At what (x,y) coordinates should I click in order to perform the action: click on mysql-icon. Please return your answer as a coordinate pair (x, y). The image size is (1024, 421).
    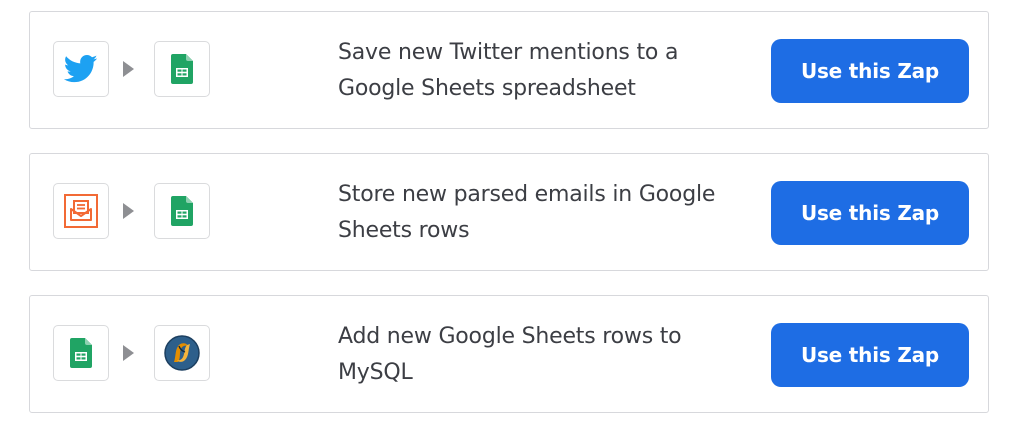
    Looking at the image, I should click on (182, 353).